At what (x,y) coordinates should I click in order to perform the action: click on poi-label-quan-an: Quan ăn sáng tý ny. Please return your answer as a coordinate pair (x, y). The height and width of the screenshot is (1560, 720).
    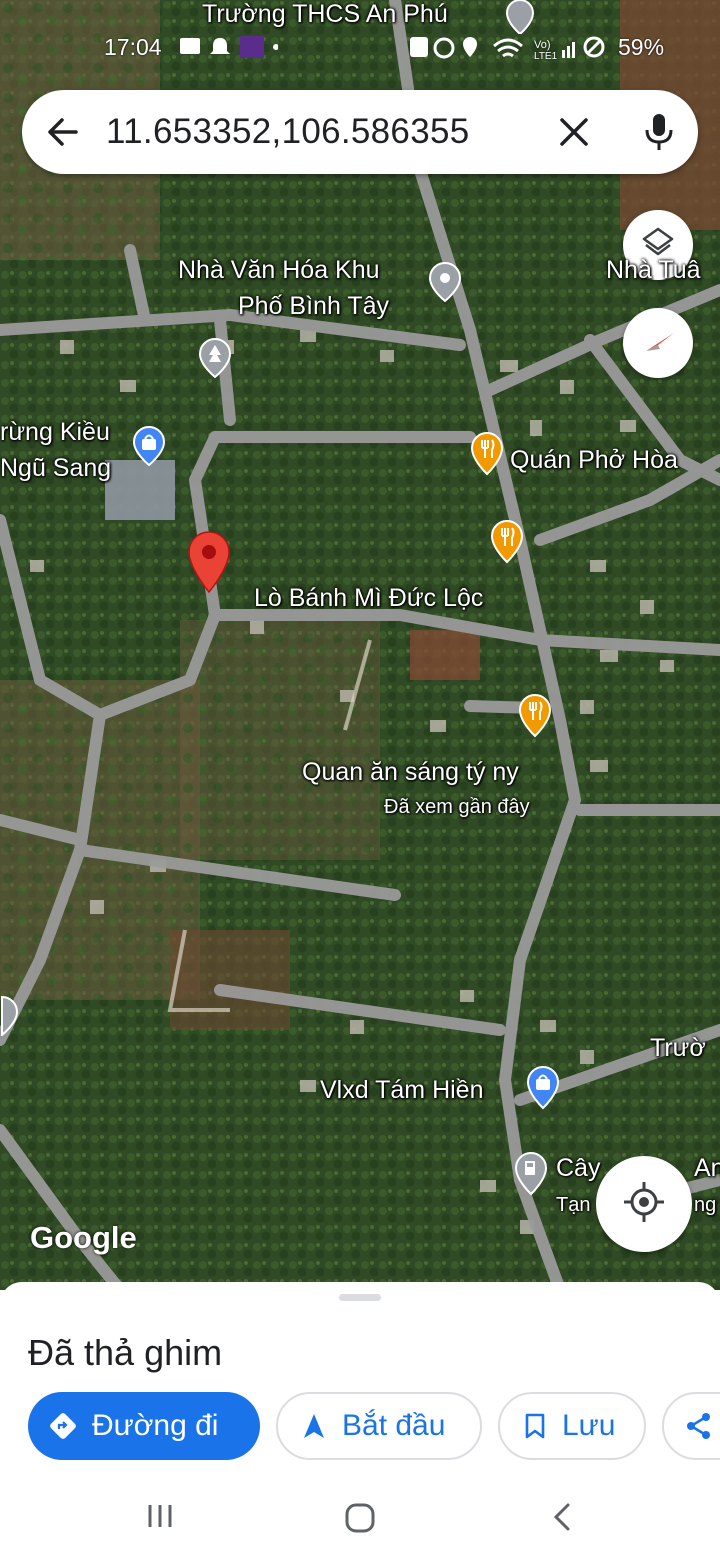
    Looking at the image, I should click on (410, 772).